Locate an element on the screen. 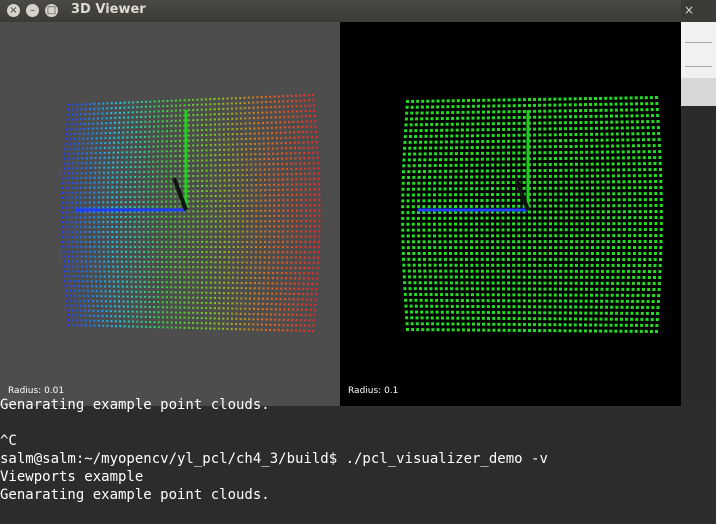 The image size is (716, 524). maximize-icon: □ is located at coordinates (51, 10).